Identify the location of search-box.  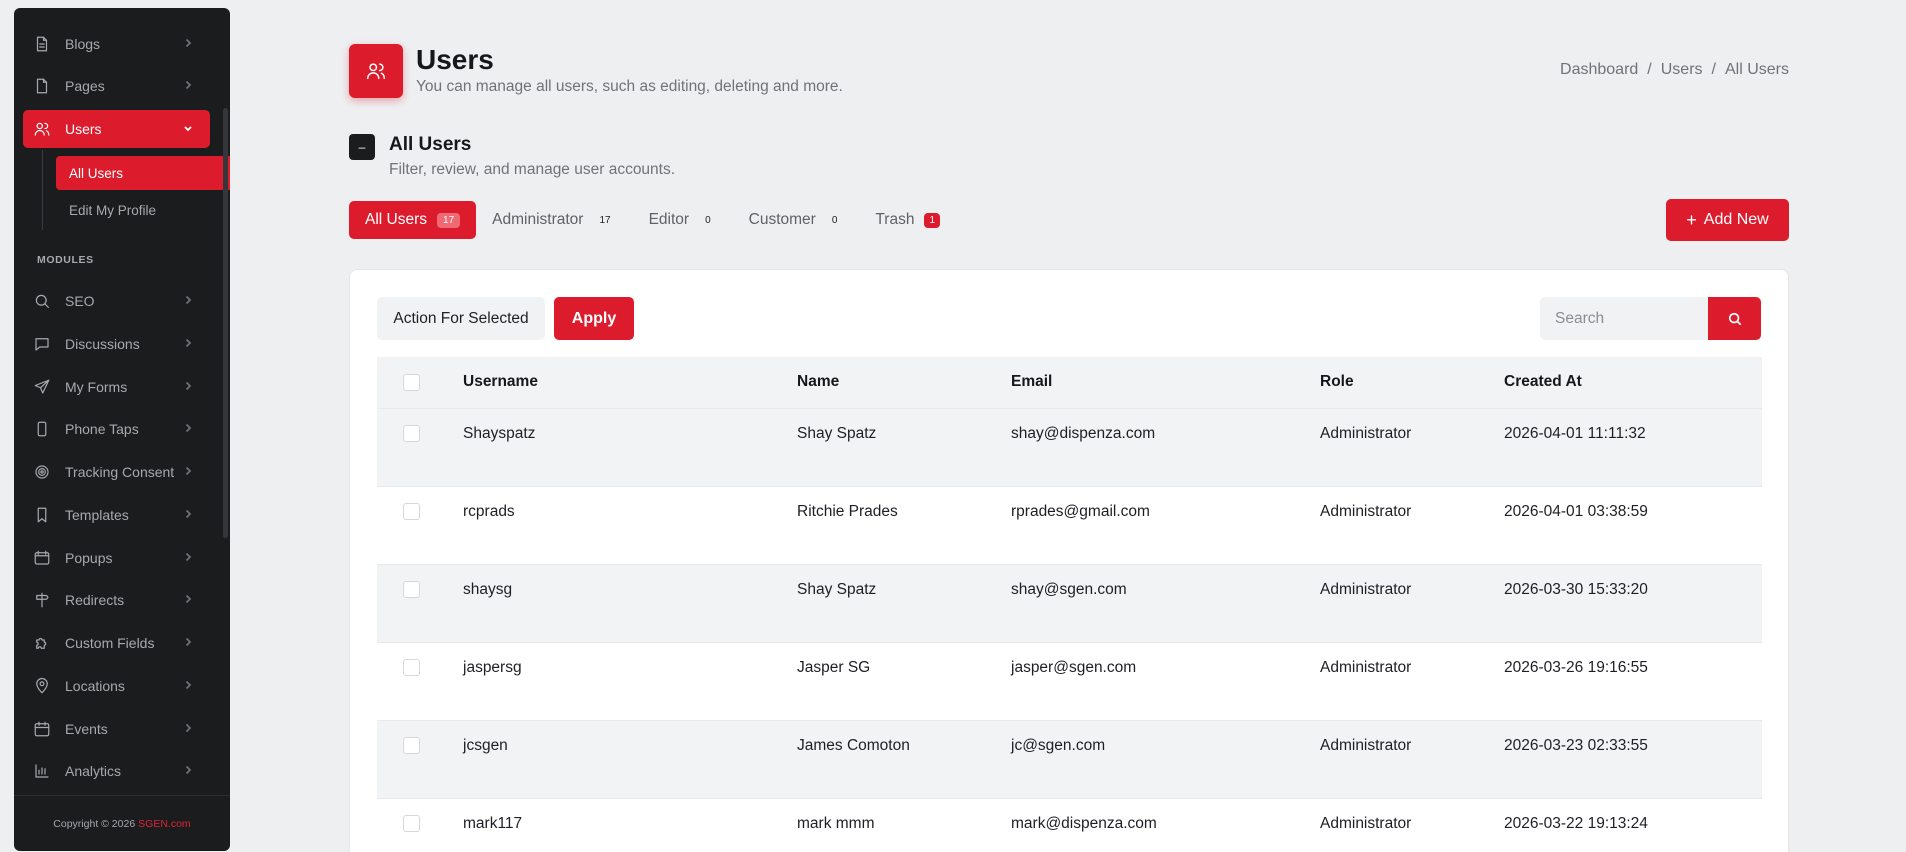
(1650, 318).